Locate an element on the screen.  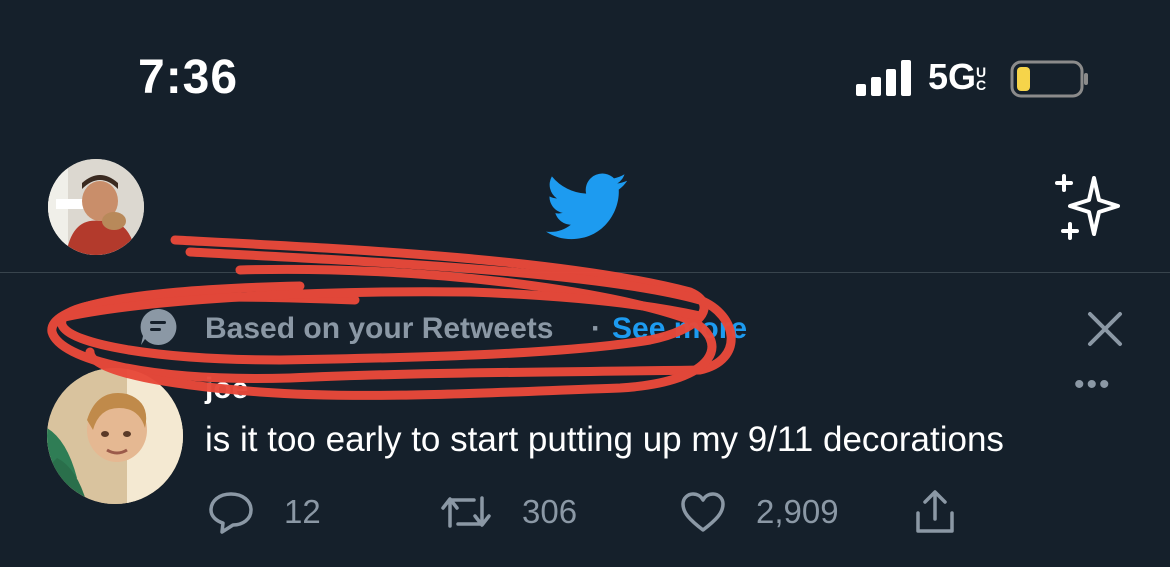
network-suffix: UC is located at coordinates (981, 79).